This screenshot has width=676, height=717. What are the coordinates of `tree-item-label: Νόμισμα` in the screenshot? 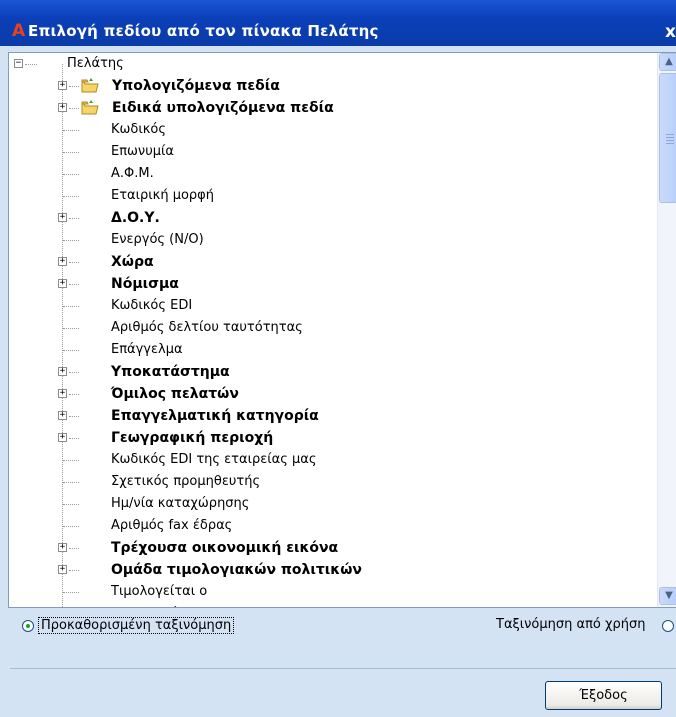 It's located at (145, 284).